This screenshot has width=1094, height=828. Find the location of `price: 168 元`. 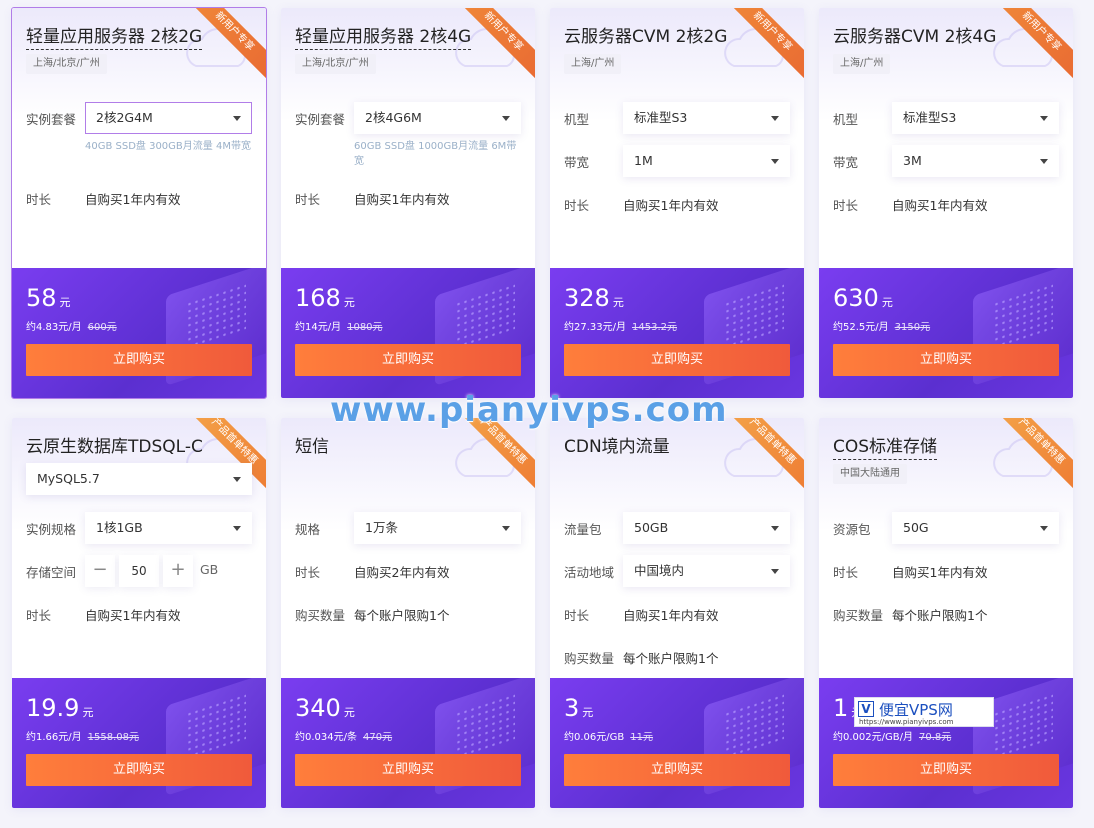

price: 168 元 is located at coordinates (325, 298).